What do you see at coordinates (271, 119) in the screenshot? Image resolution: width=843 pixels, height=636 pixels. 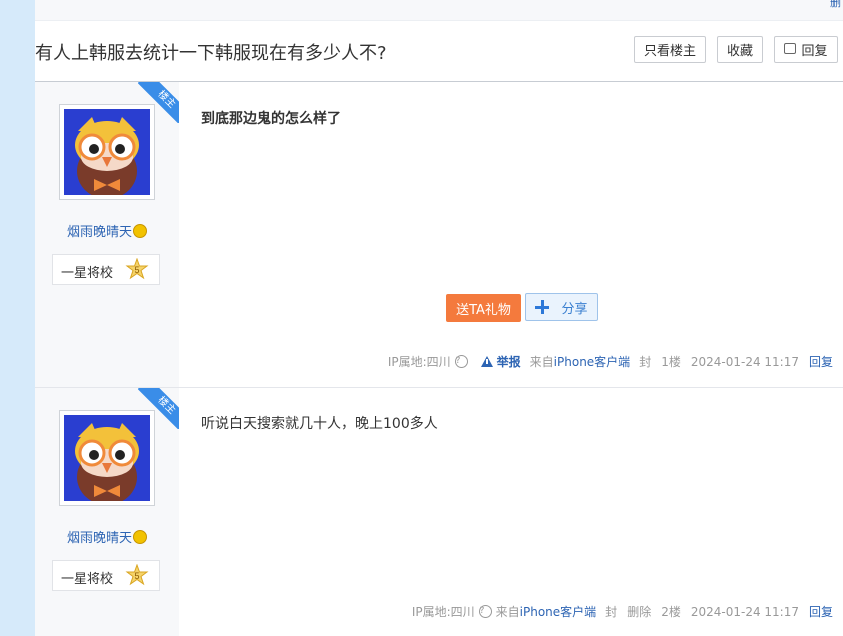 I see `post-content: 到底那边鬼的怎么样了` at bounding box center [271, 119].